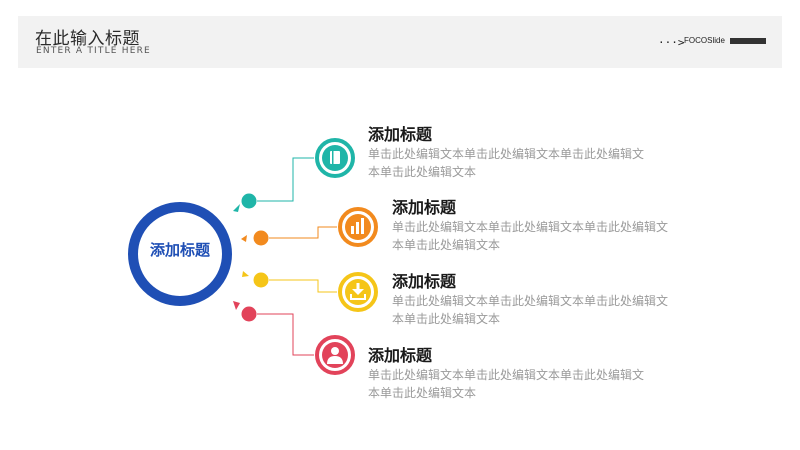 This screenshot has height=450, width=800. Describe the element at coordinates (530, 236) in the screenshot. I see `item-desc-2: 单击此处编辑文本单击此处编辑文本单击此处编辑文 本单击此处编辑文本` at that location.